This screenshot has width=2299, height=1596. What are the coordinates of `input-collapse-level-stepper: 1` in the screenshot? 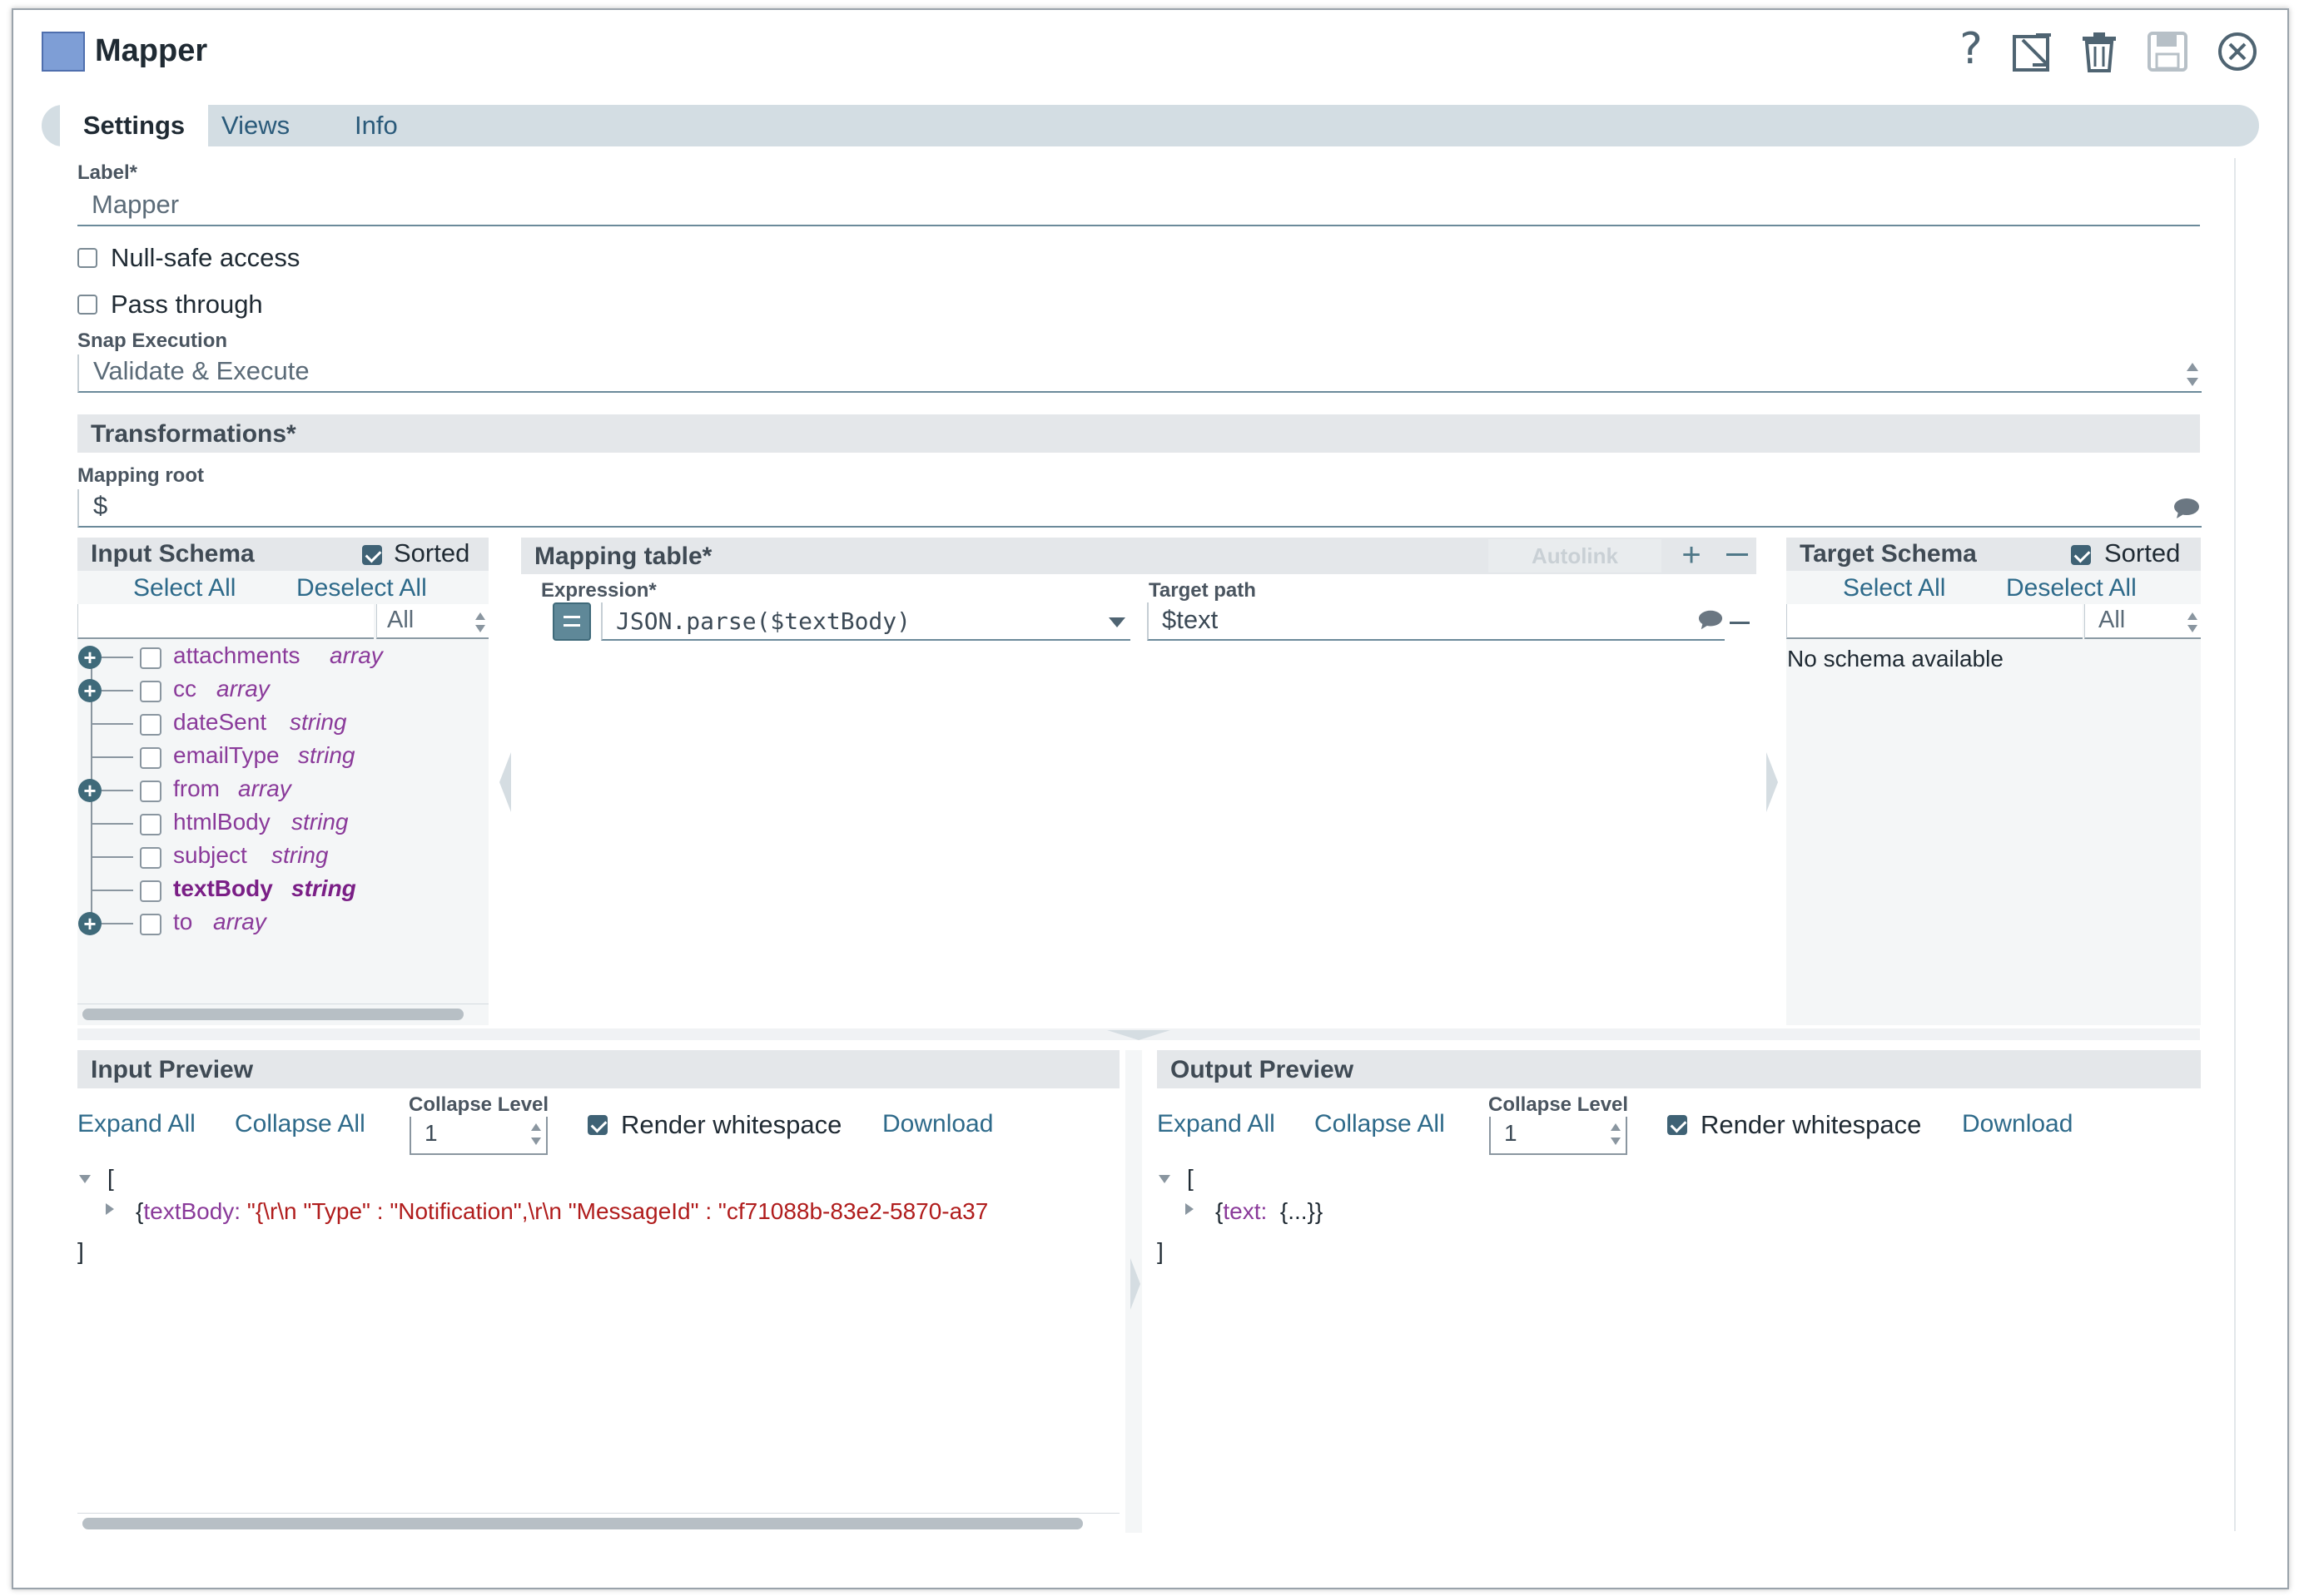 It's located at (479, 1136).